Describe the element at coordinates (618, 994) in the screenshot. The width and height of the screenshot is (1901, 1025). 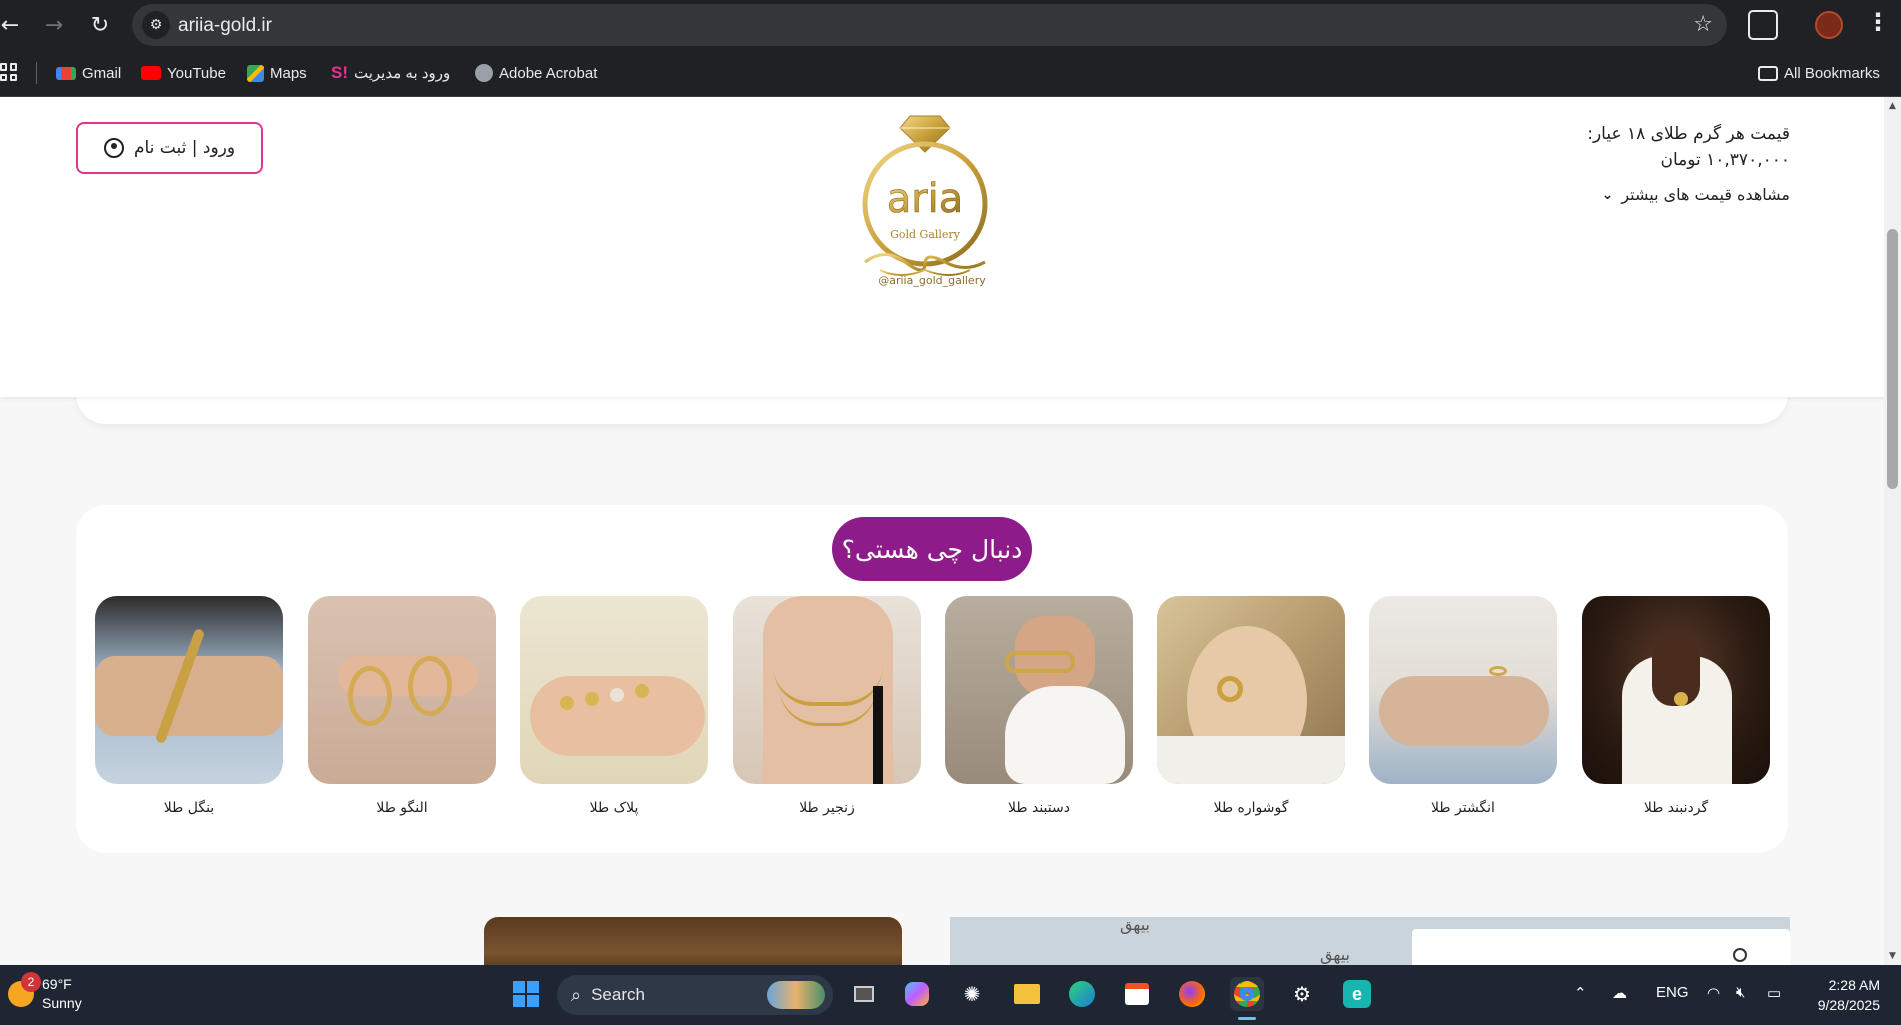
I see `search-label: Search` at that location.